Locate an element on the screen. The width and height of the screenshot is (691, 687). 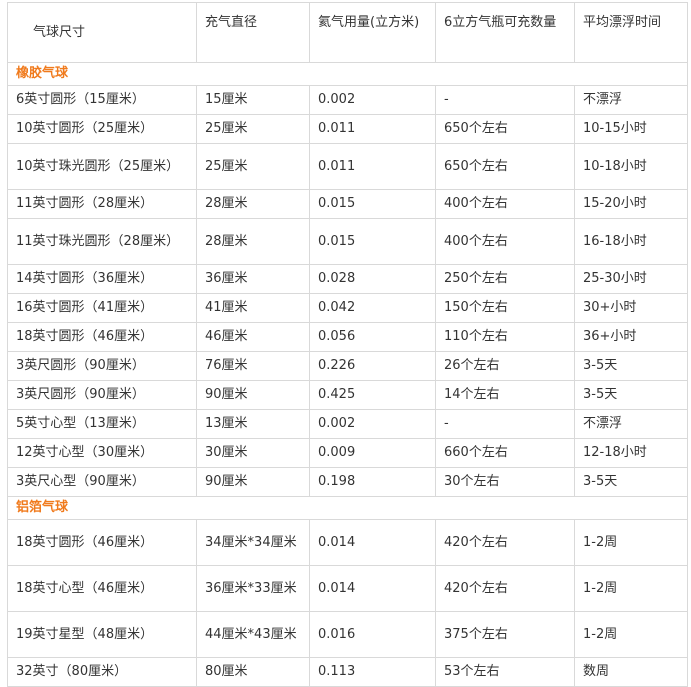
cell-float-time: 12-18小时 is located at coordinates (631, 453).